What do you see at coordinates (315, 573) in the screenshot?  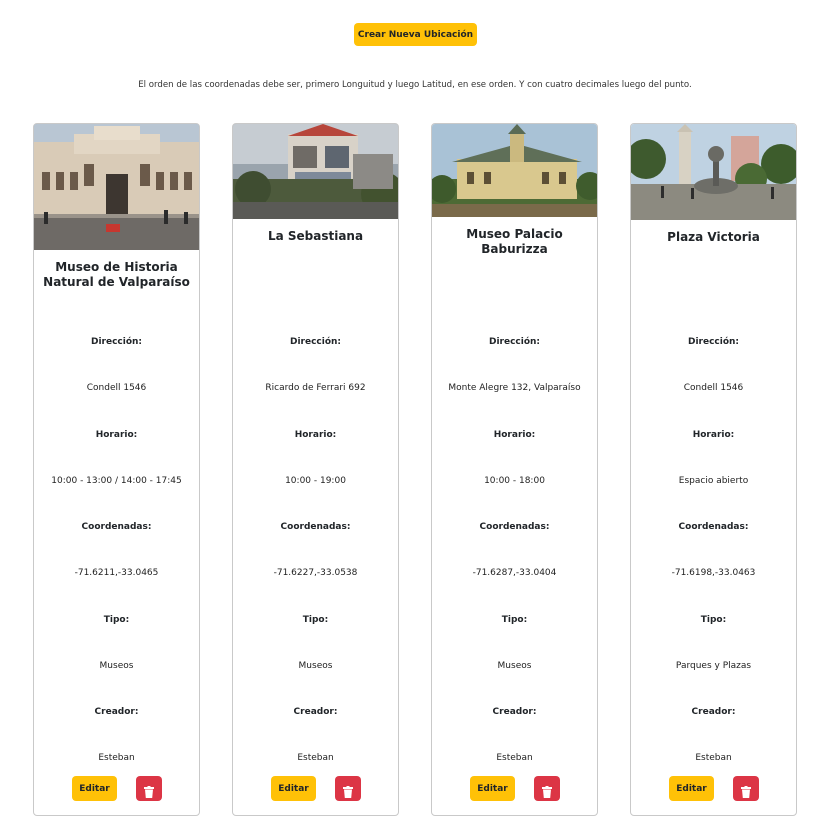 I see `coords-value: -71.6227,-33.0538` at bounding box center [315, 573].